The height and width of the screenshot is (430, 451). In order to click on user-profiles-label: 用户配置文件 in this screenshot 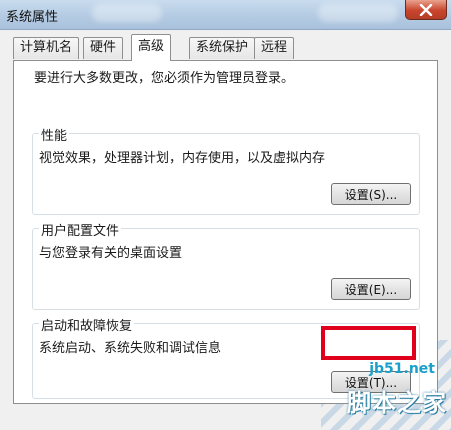, I will do `click(80, 229)`.